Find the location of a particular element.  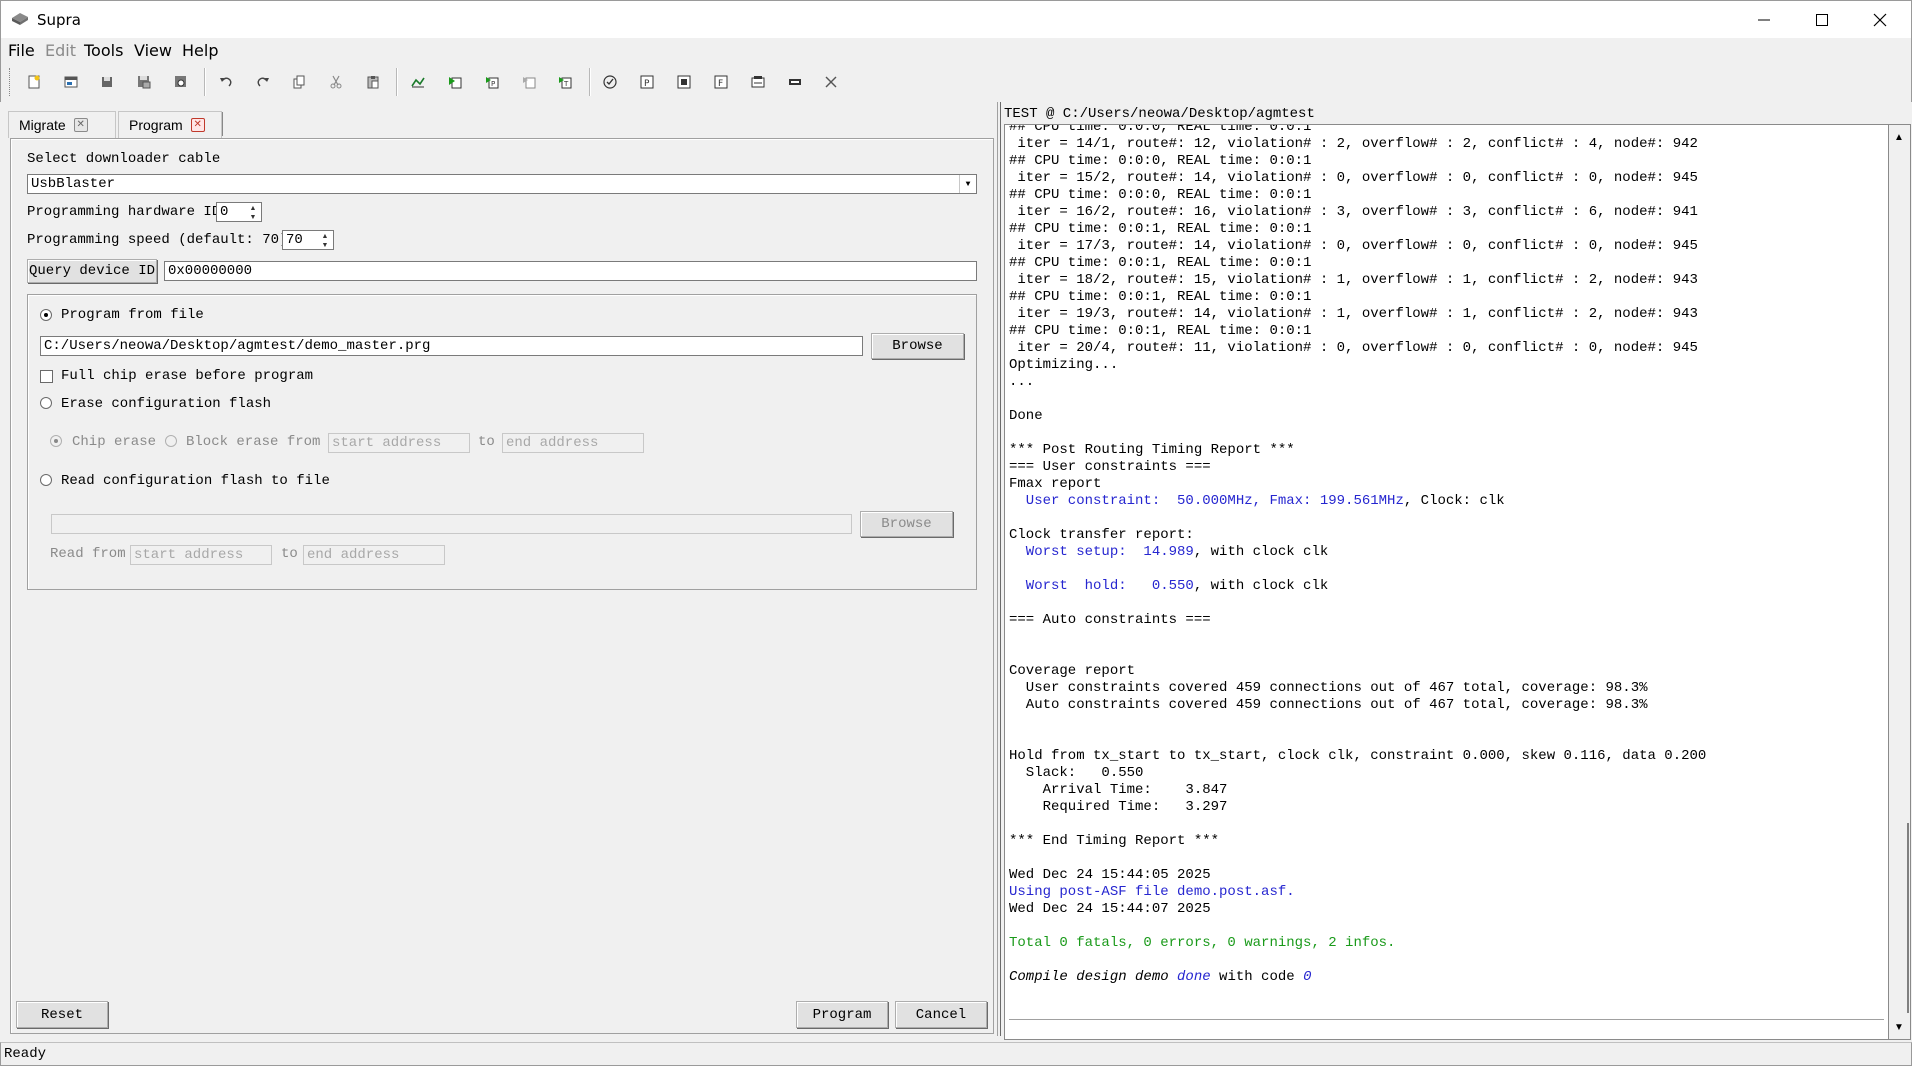

query-device-id-button: Query device ID is located at coordinates (92, 271).